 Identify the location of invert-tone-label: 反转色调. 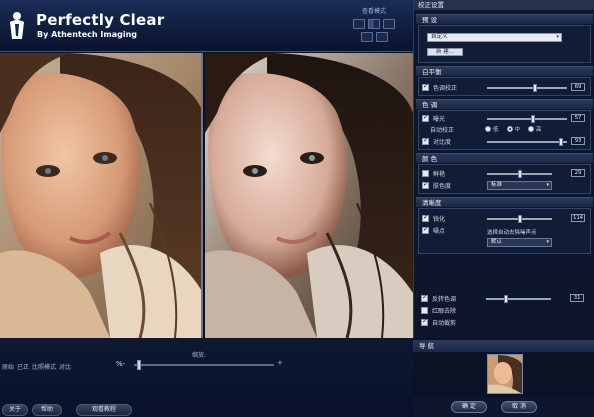
(444, 299).